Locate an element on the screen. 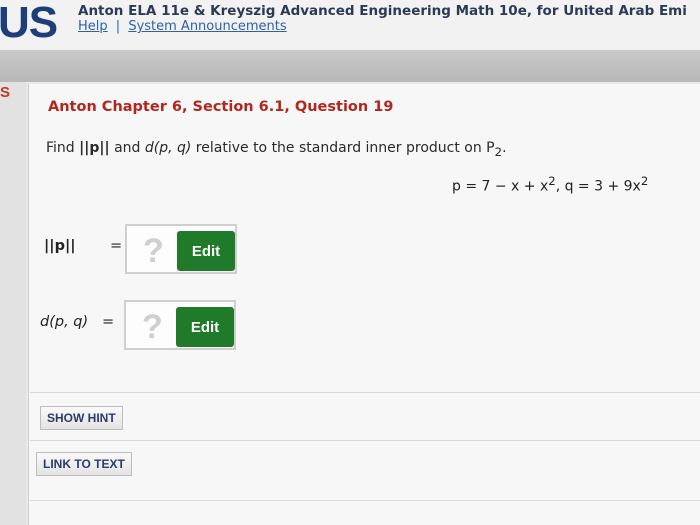 This screenshot has height=525, width=700. distance-symbol: d(p, q) is located at coordinates (168, 148).